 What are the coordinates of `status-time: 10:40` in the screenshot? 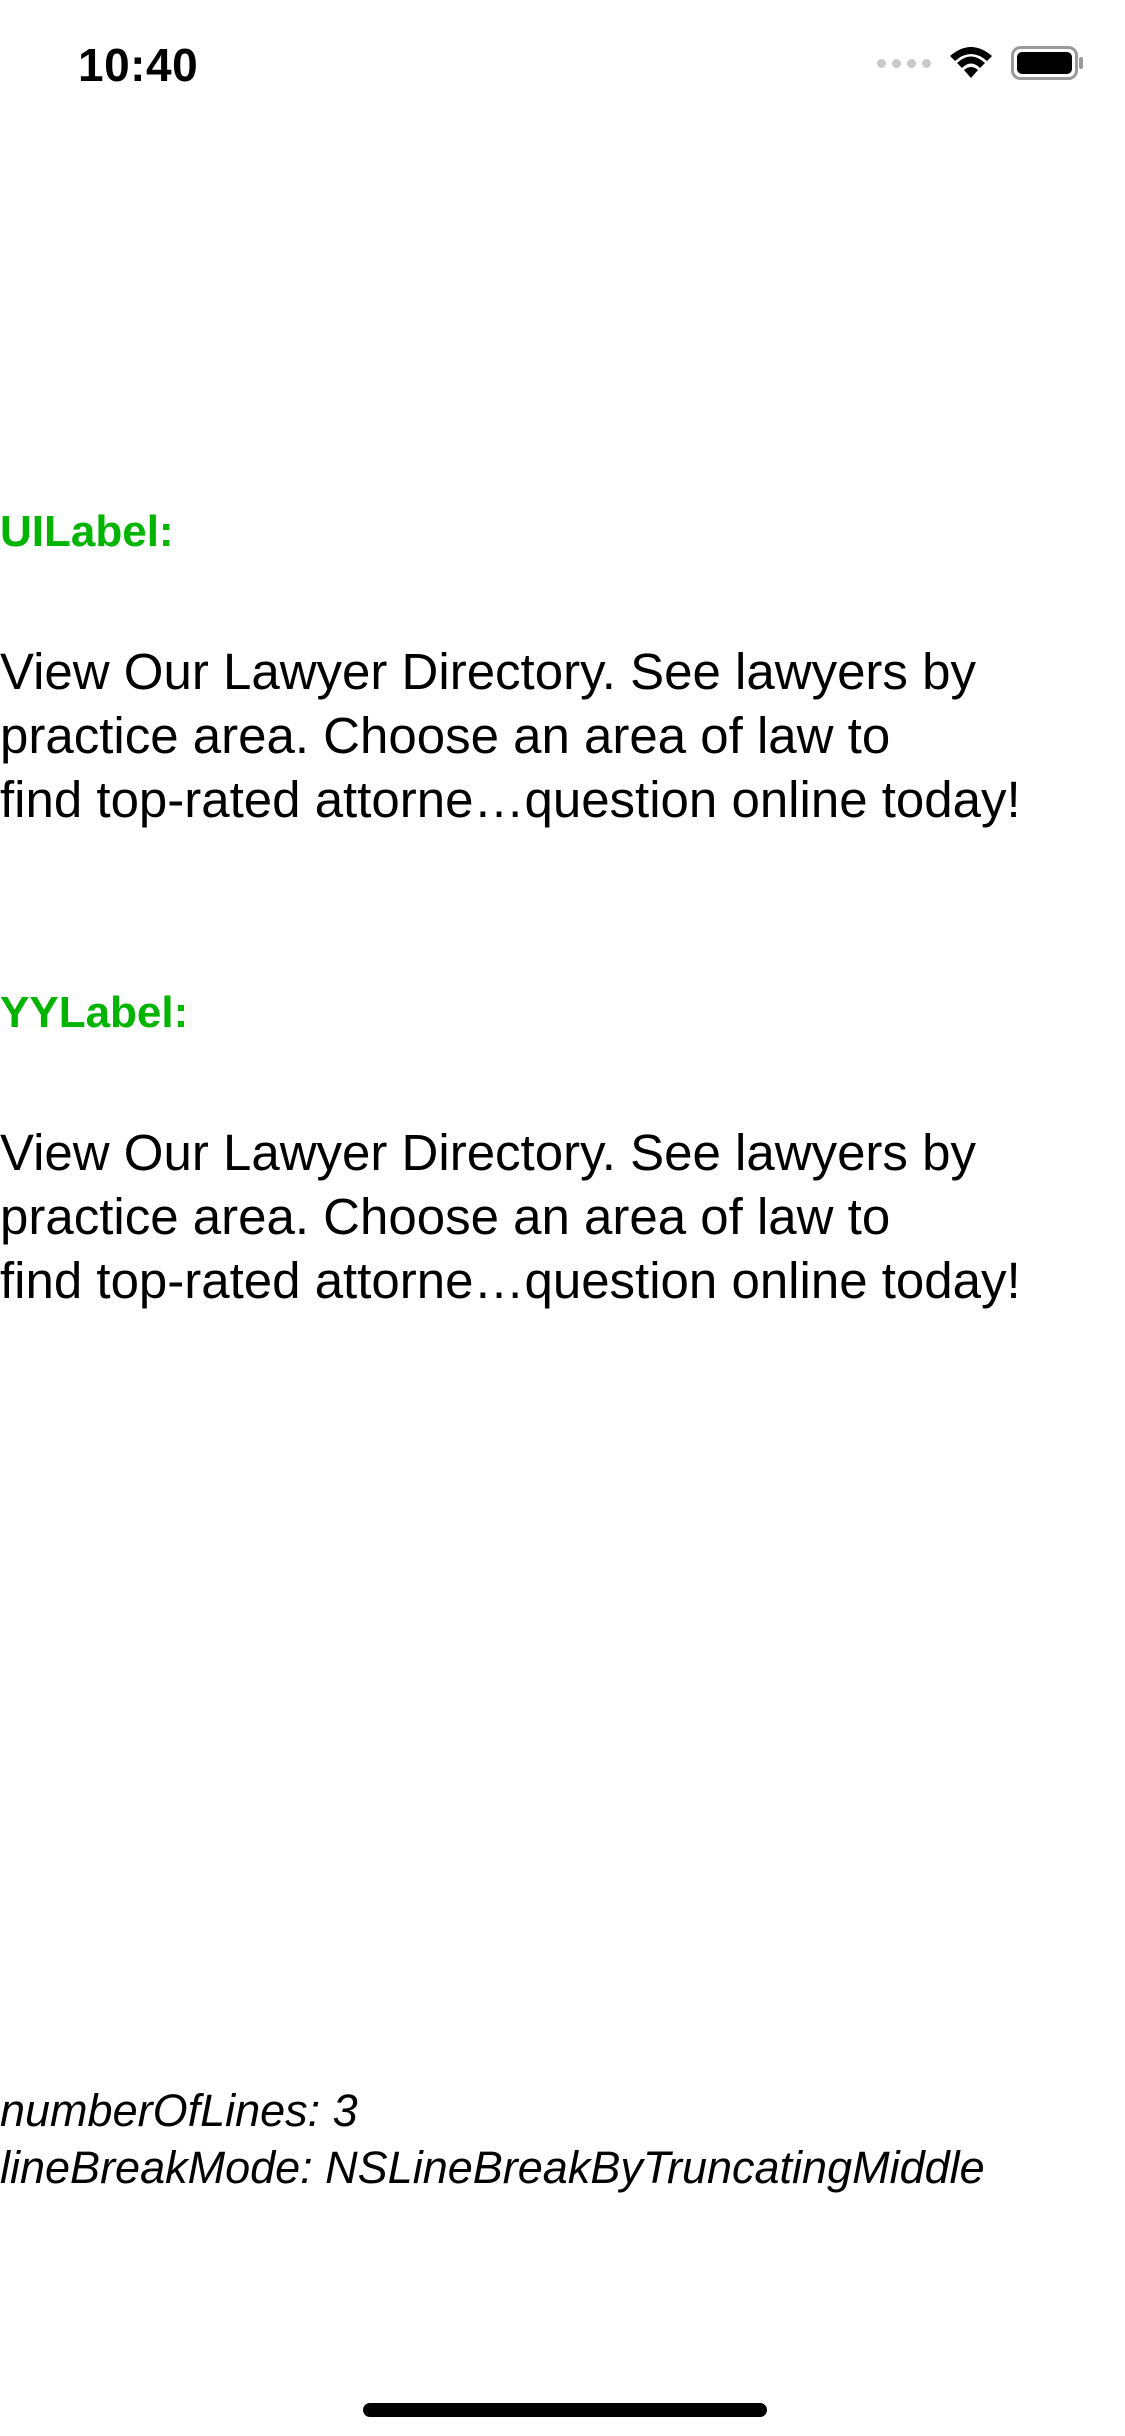 It's located at (138, 65).